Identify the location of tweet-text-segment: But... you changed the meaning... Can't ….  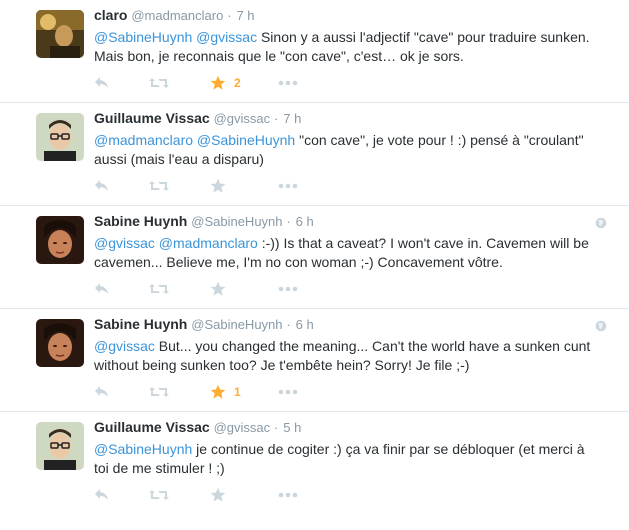
(372, 346).